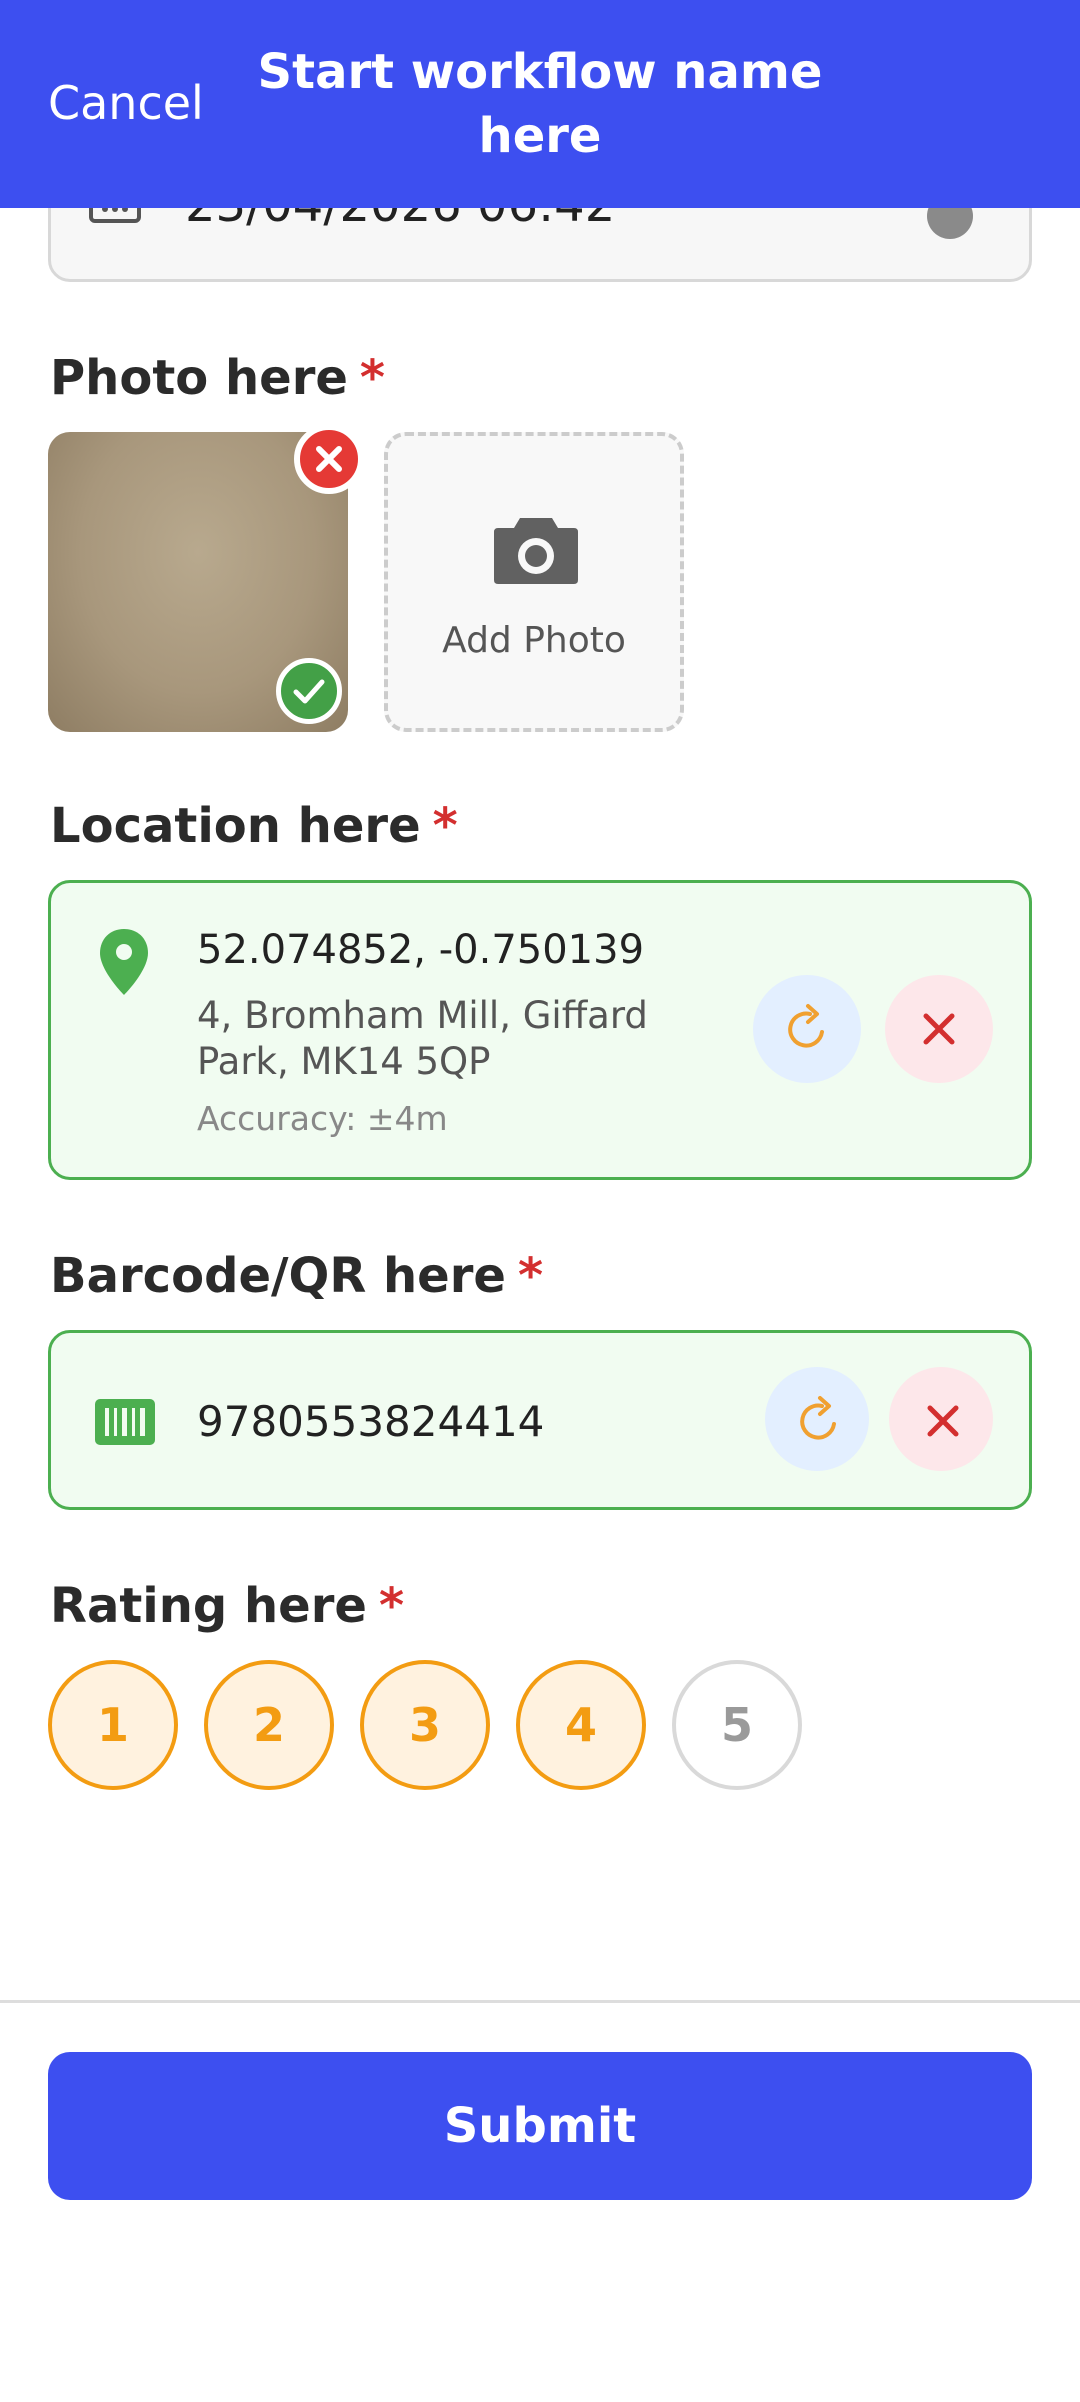 The image size is (1080, 2402). What do you see at coordinates (581, 1725) in the screenshot?
I see `rating-option-4: 4` at bounding box center [581, 1725].